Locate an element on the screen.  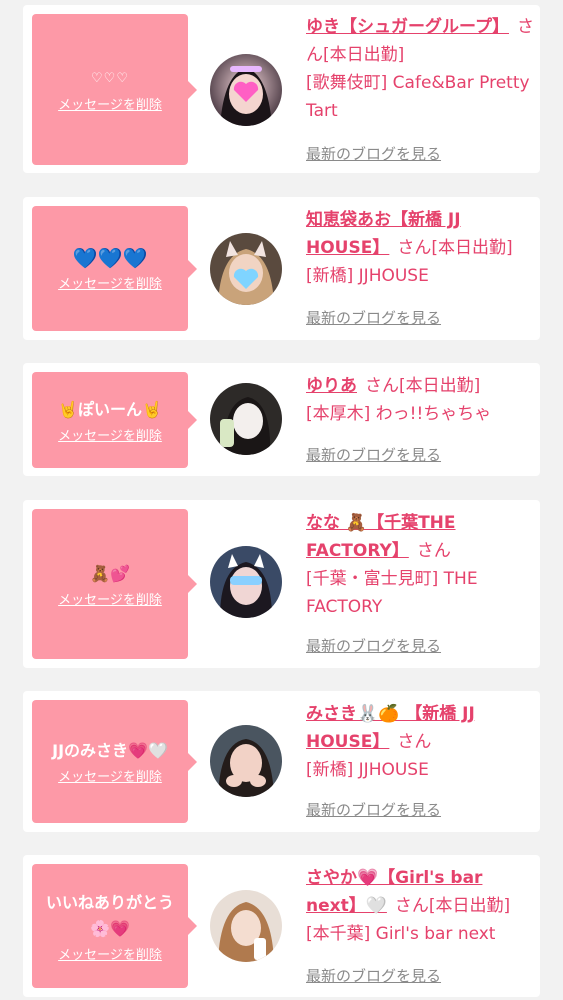
message-bubble: 🤘ぽいーん🤘 メッセージを削除 is located at coordinates (114, 420).